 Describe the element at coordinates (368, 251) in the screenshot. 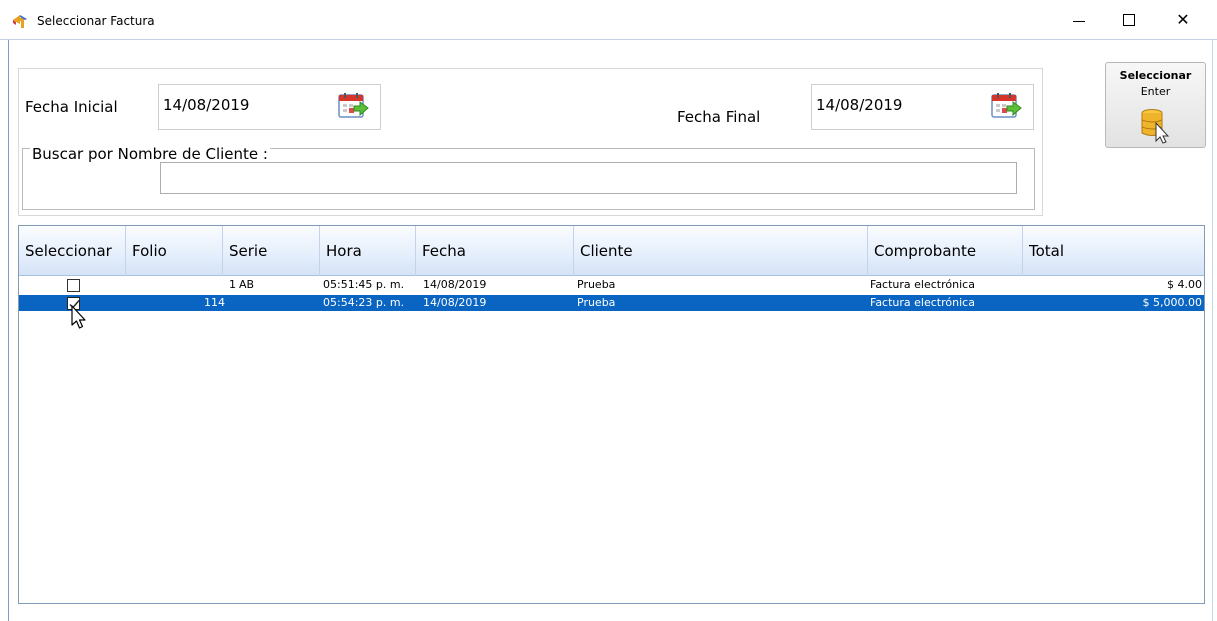

I see `column-header-hora: Hora` at that location.